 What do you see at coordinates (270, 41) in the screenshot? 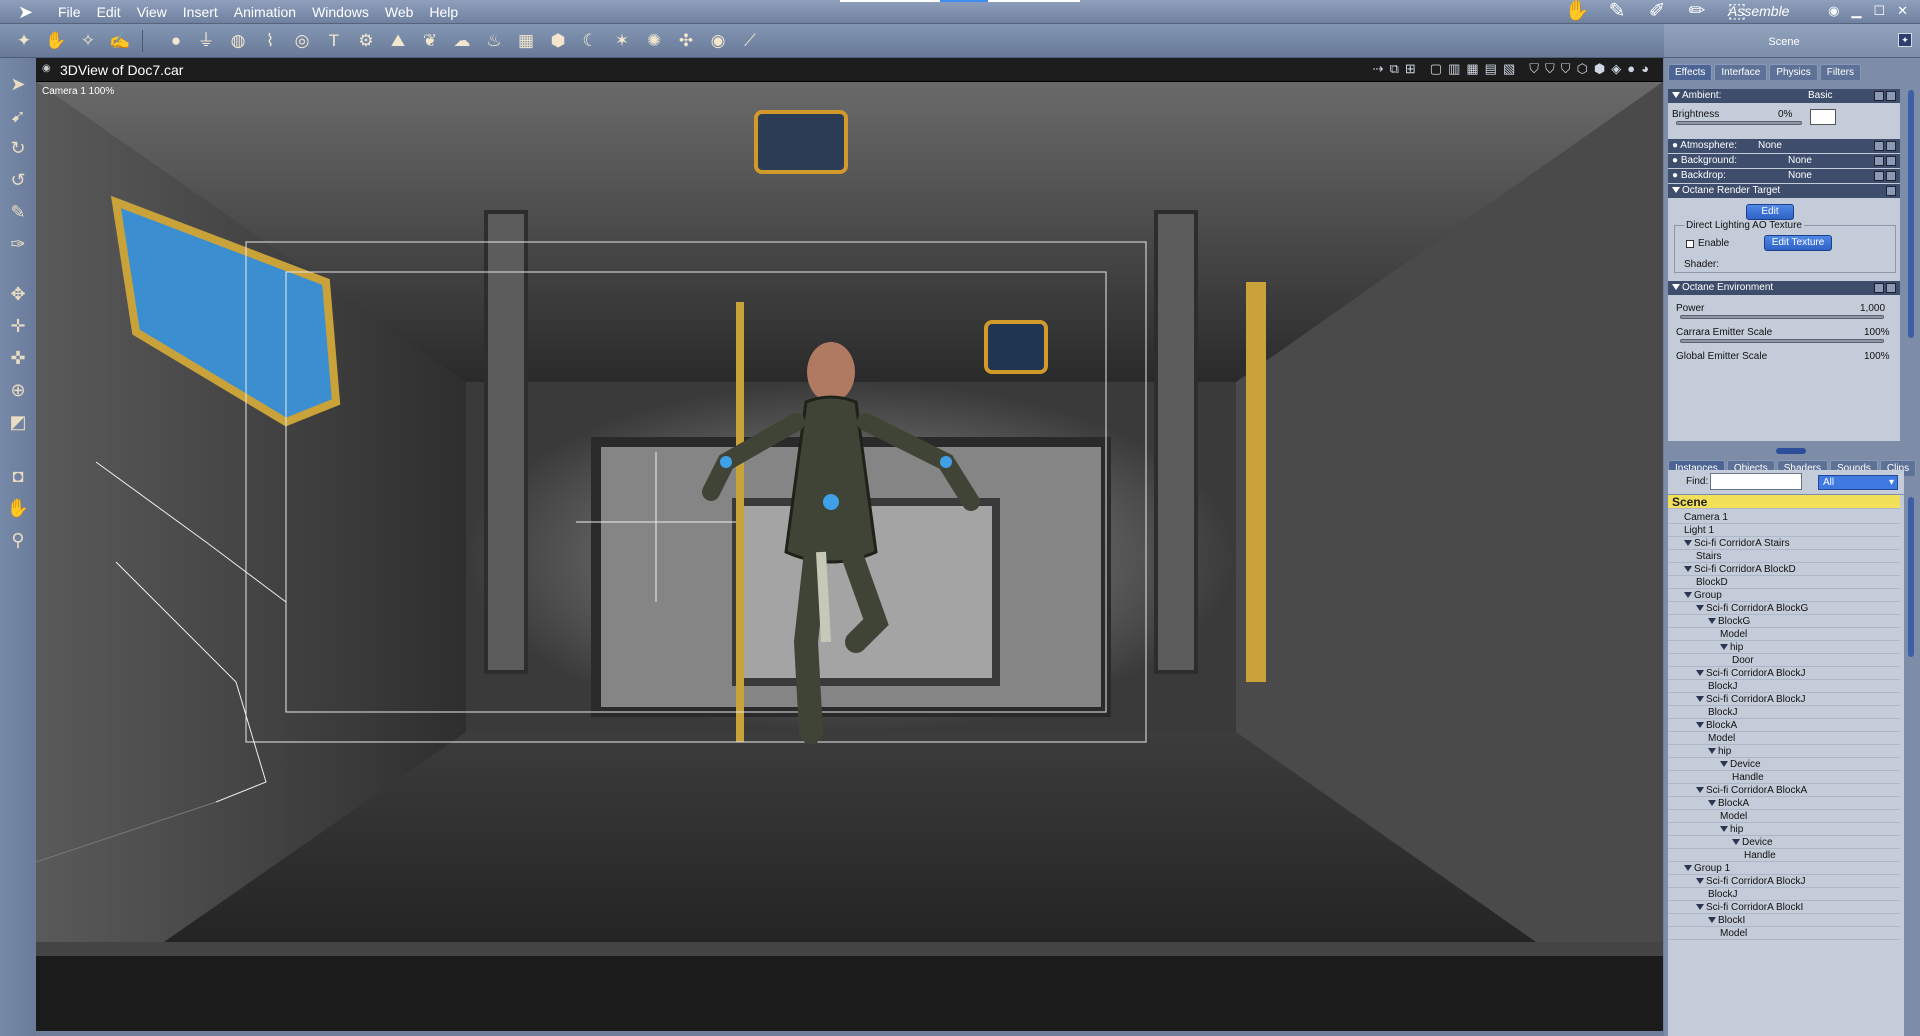
I see `spline-icon: ⌇` at bounding box center [270, 41].